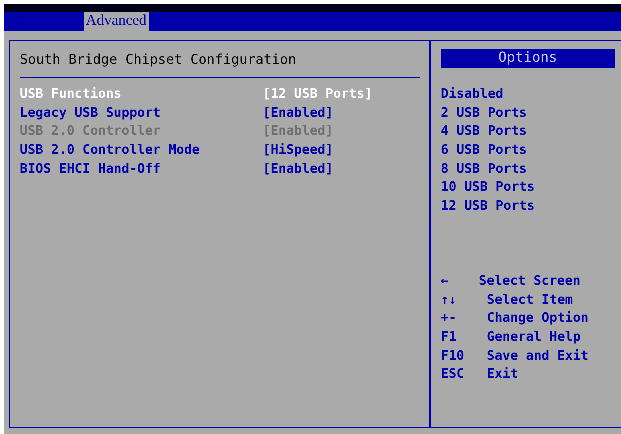  I want to click on help-action: Save and Exit, so click(538, 357).